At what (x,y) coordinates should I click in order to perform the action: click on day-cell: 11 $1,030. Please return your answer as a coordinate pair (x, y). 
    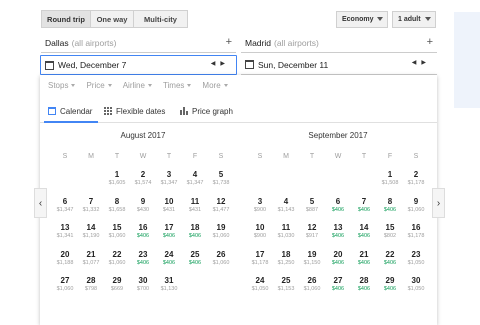
    Looking at the image, I should click on (286, 236).